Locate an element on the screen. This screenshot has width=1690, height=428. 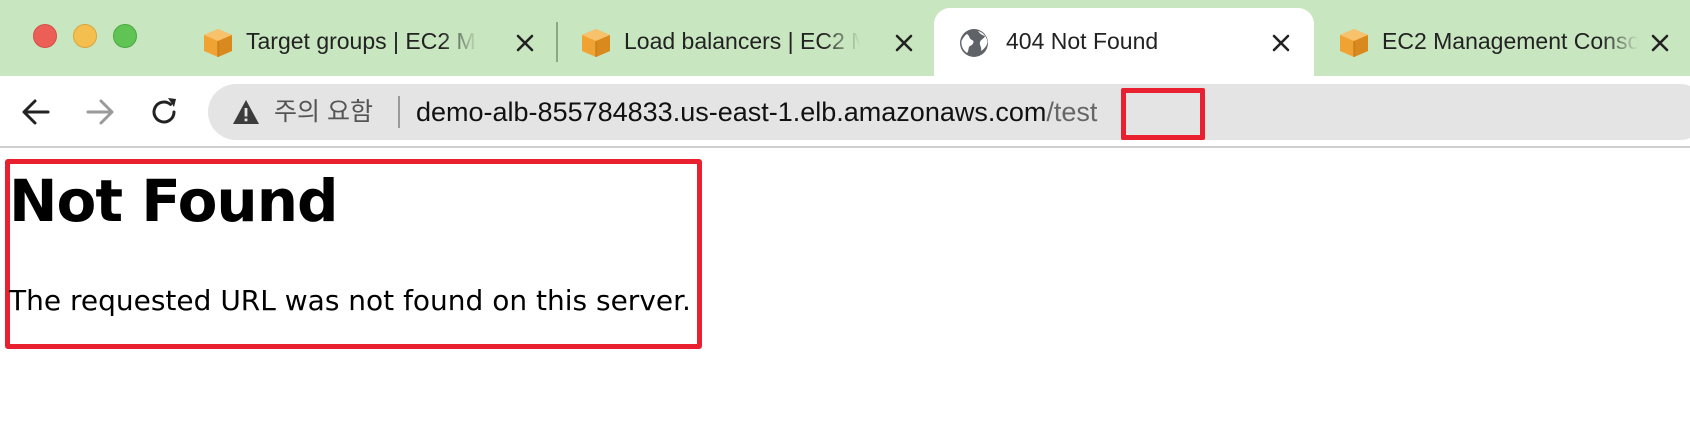
minimize-window-button is located at coordinates (85, 36).